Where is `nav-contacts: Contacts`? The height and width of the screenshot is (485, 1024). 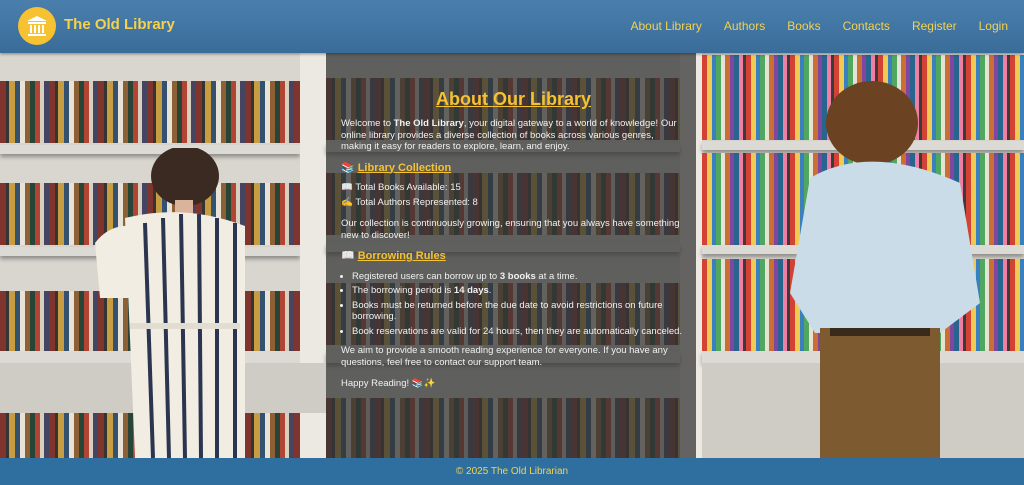 nav-contacts: Contacts is located at coordinates (866, 26).